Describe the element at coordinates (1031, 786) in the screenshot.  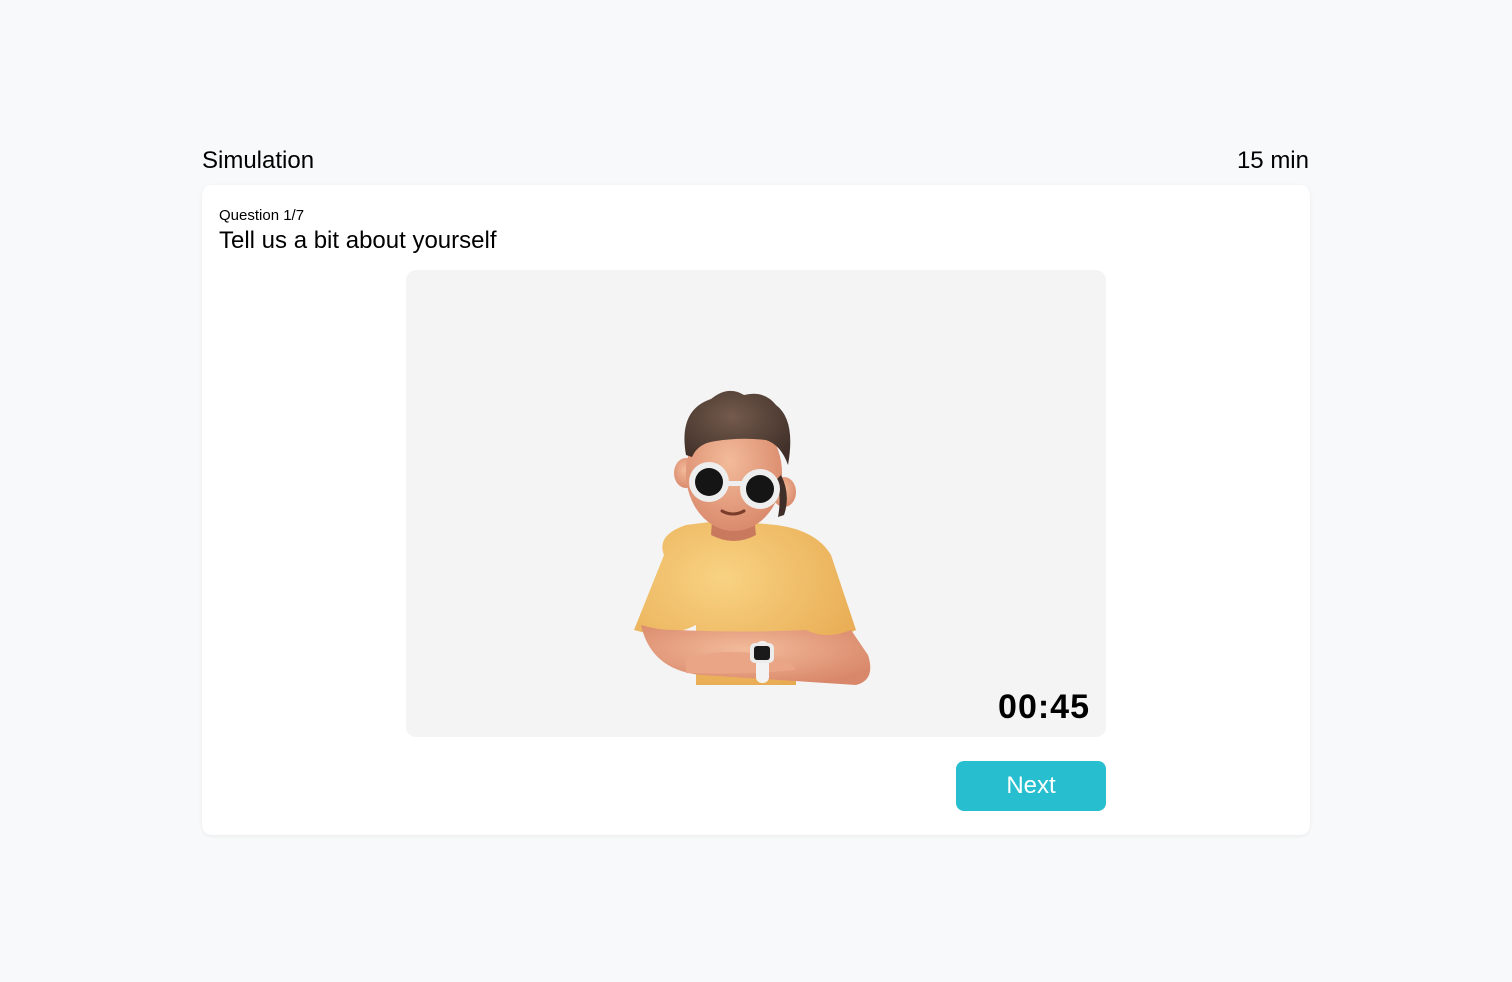
I see `next-button: Next` at that location.